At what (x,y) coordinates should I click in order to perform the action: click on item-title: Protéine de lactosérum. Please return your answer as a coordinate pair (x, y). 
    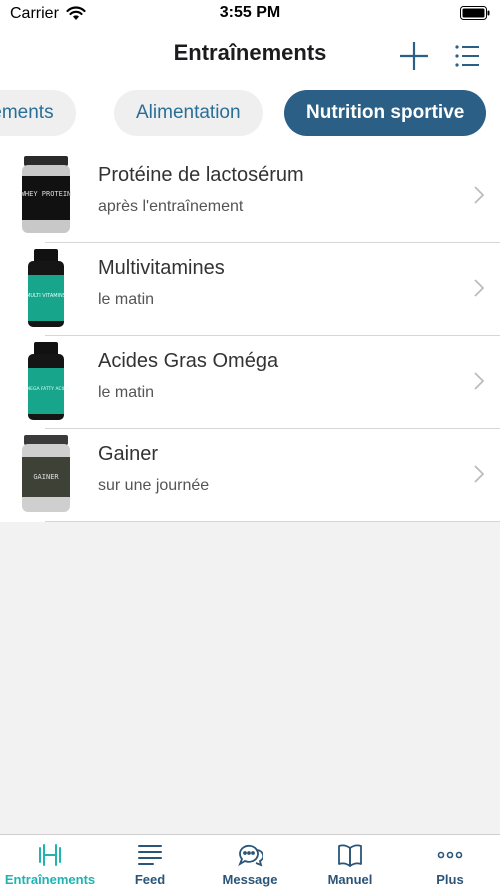
    Looking at the image, I should click on (201, 175).